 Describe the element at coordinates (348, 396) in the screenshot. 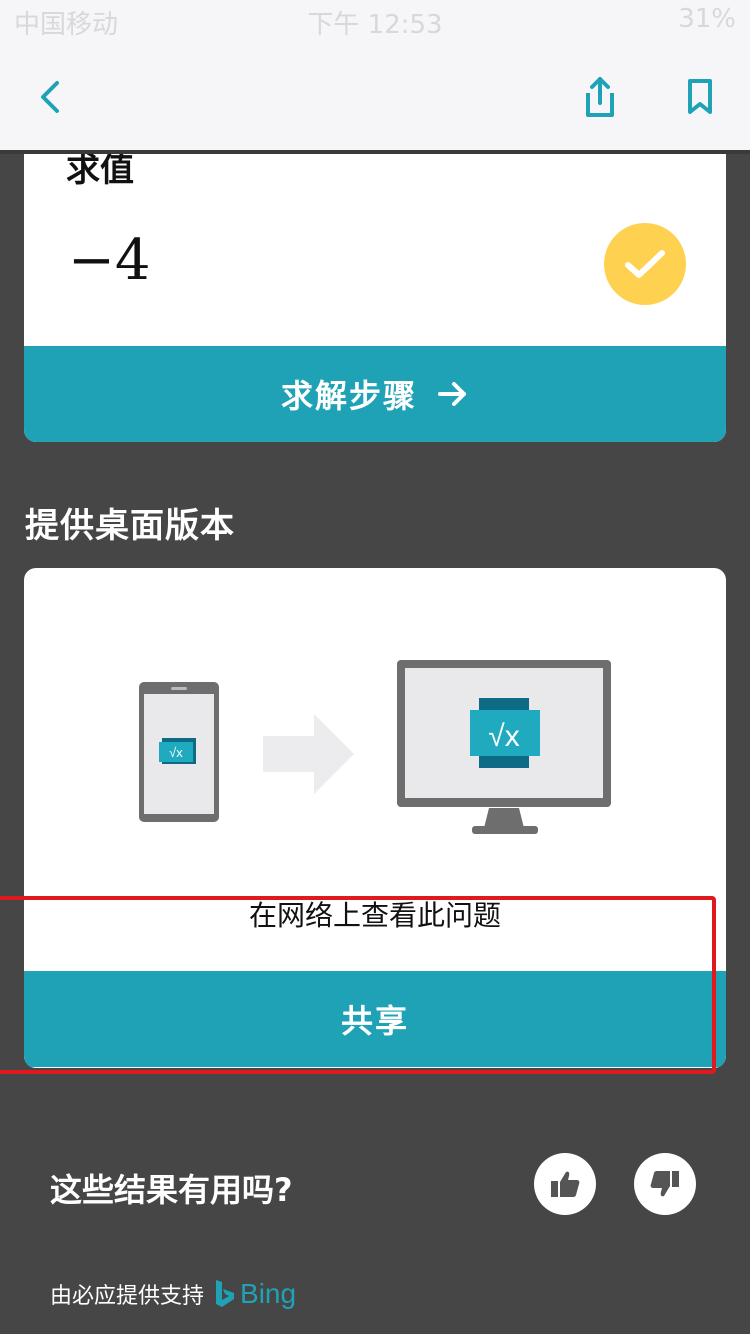

I see `solve-steps-label: 求解步骤` at that location.